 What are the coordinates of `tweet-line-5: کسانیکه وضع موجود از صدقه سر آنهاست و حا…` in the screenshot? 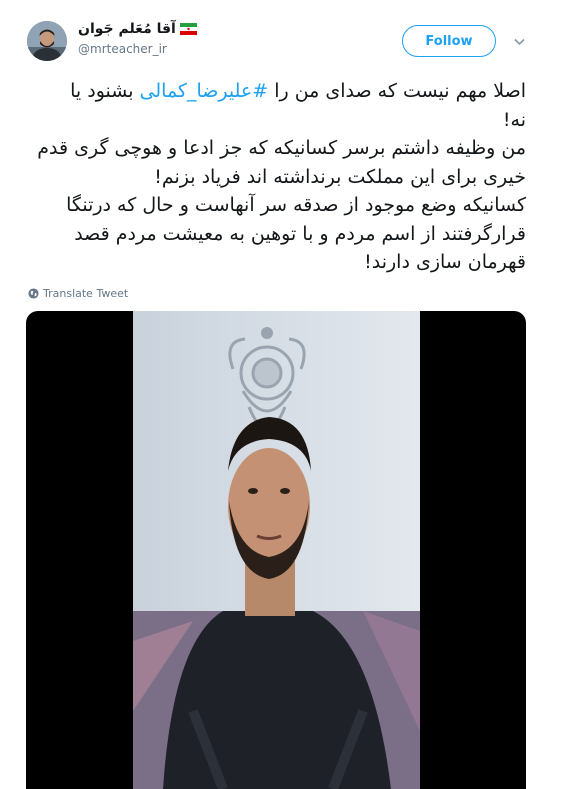 It's located at (296, 205).